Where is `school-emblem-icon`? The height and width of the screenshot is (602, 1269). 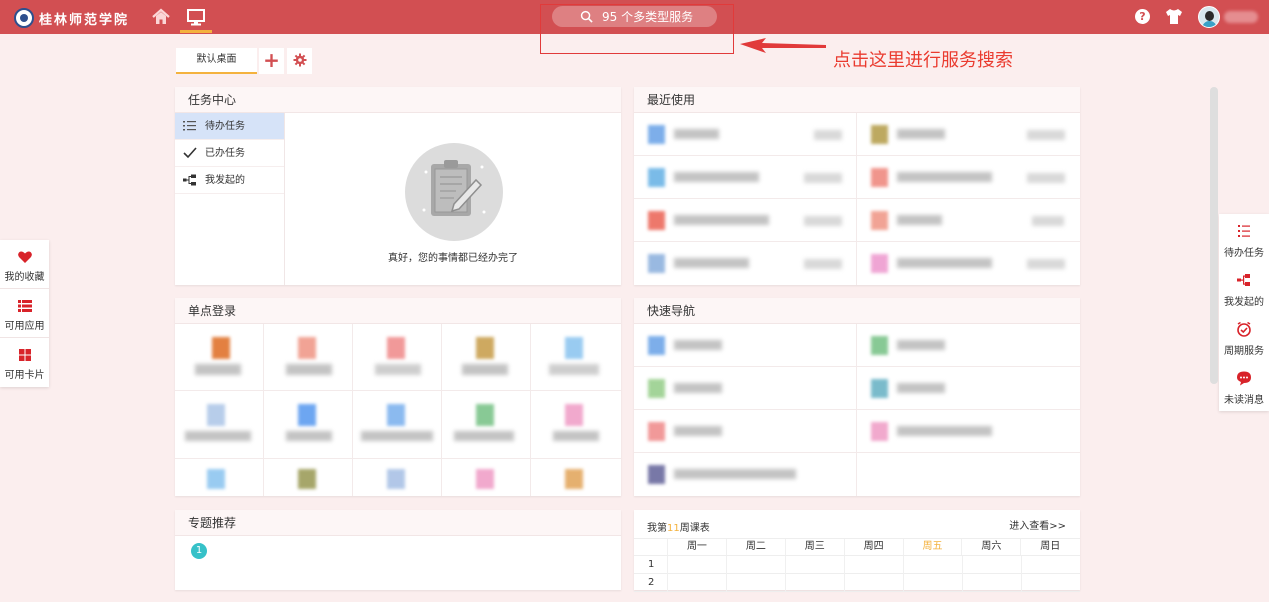
school-emblem-icon is located at coordinates (24, 18).